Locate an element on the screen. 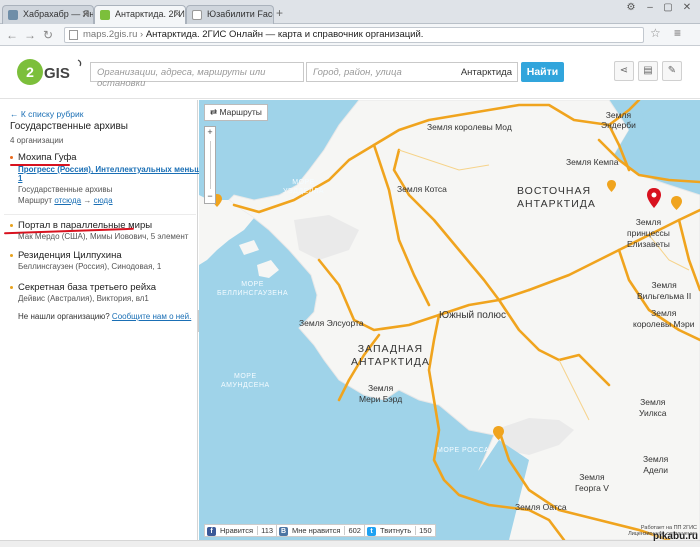  zoom-in-button: + is located at coordinates (210, 132).